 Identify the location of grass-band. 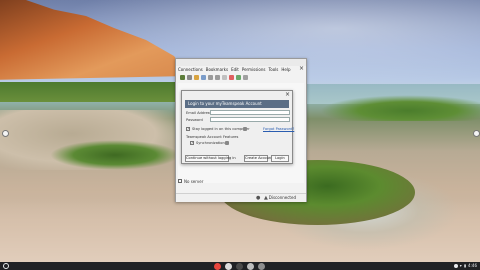
(100, 92).